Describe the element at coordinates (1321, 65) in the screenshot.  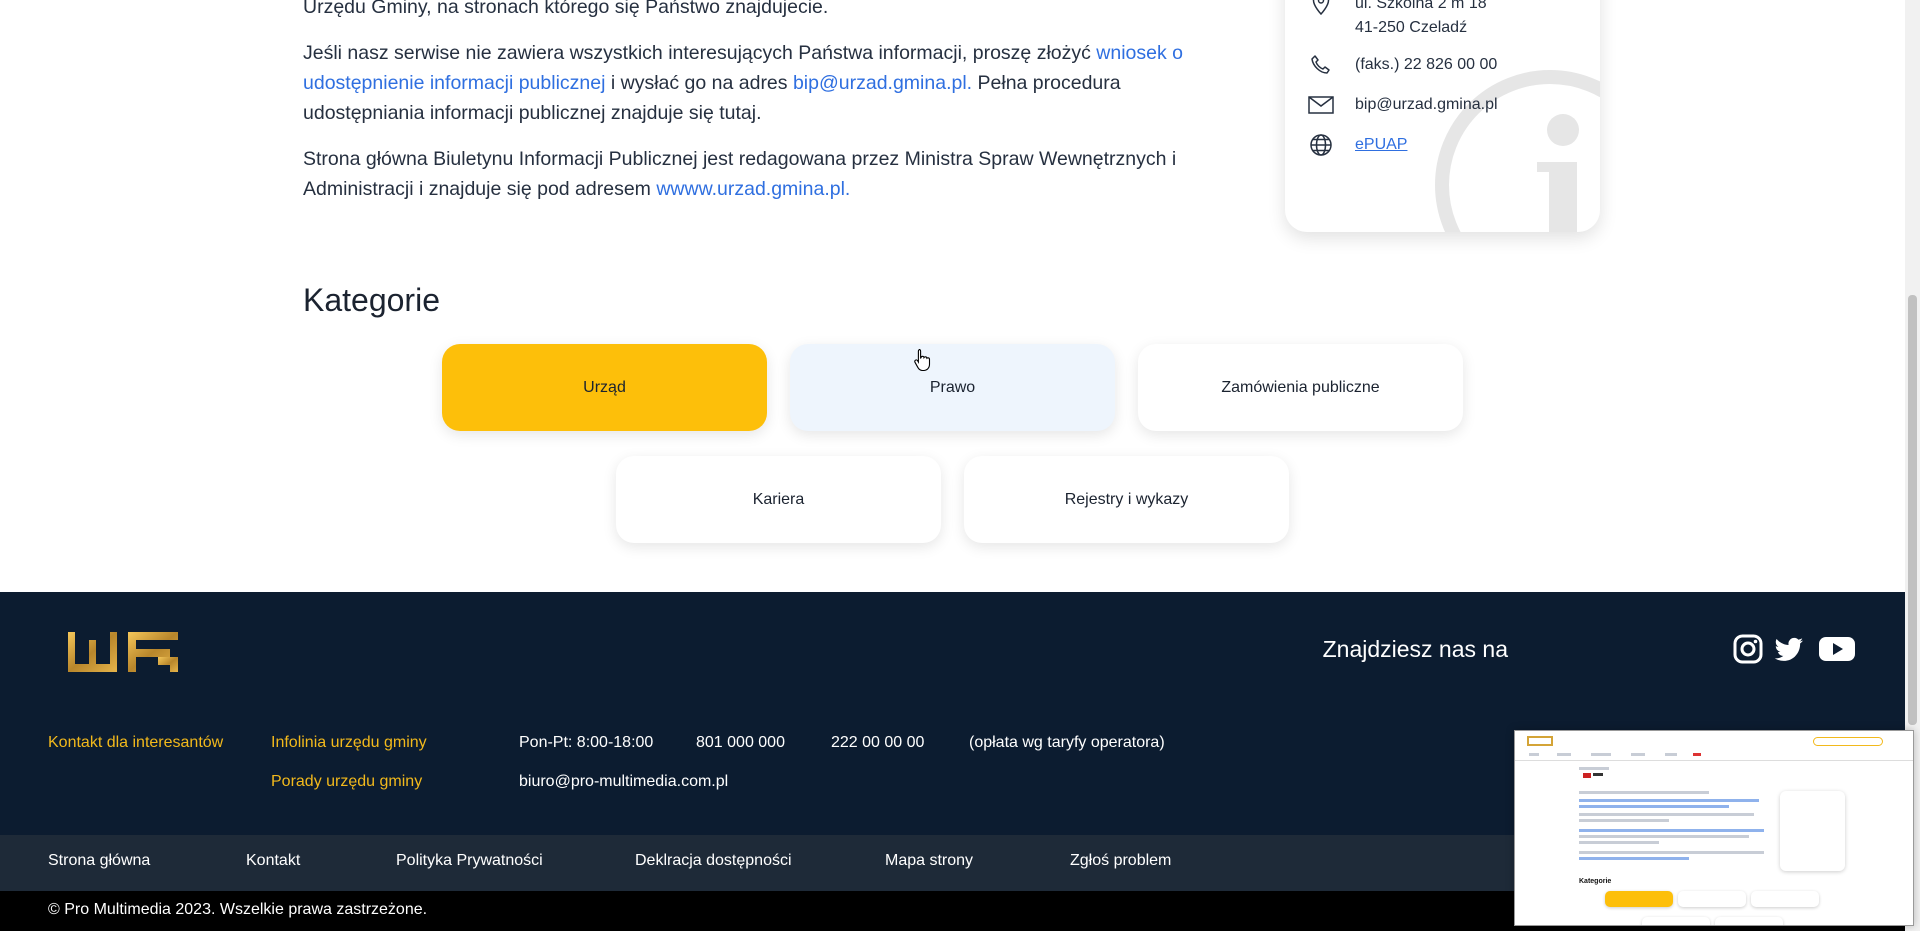
I see `phone-icon` at that location.